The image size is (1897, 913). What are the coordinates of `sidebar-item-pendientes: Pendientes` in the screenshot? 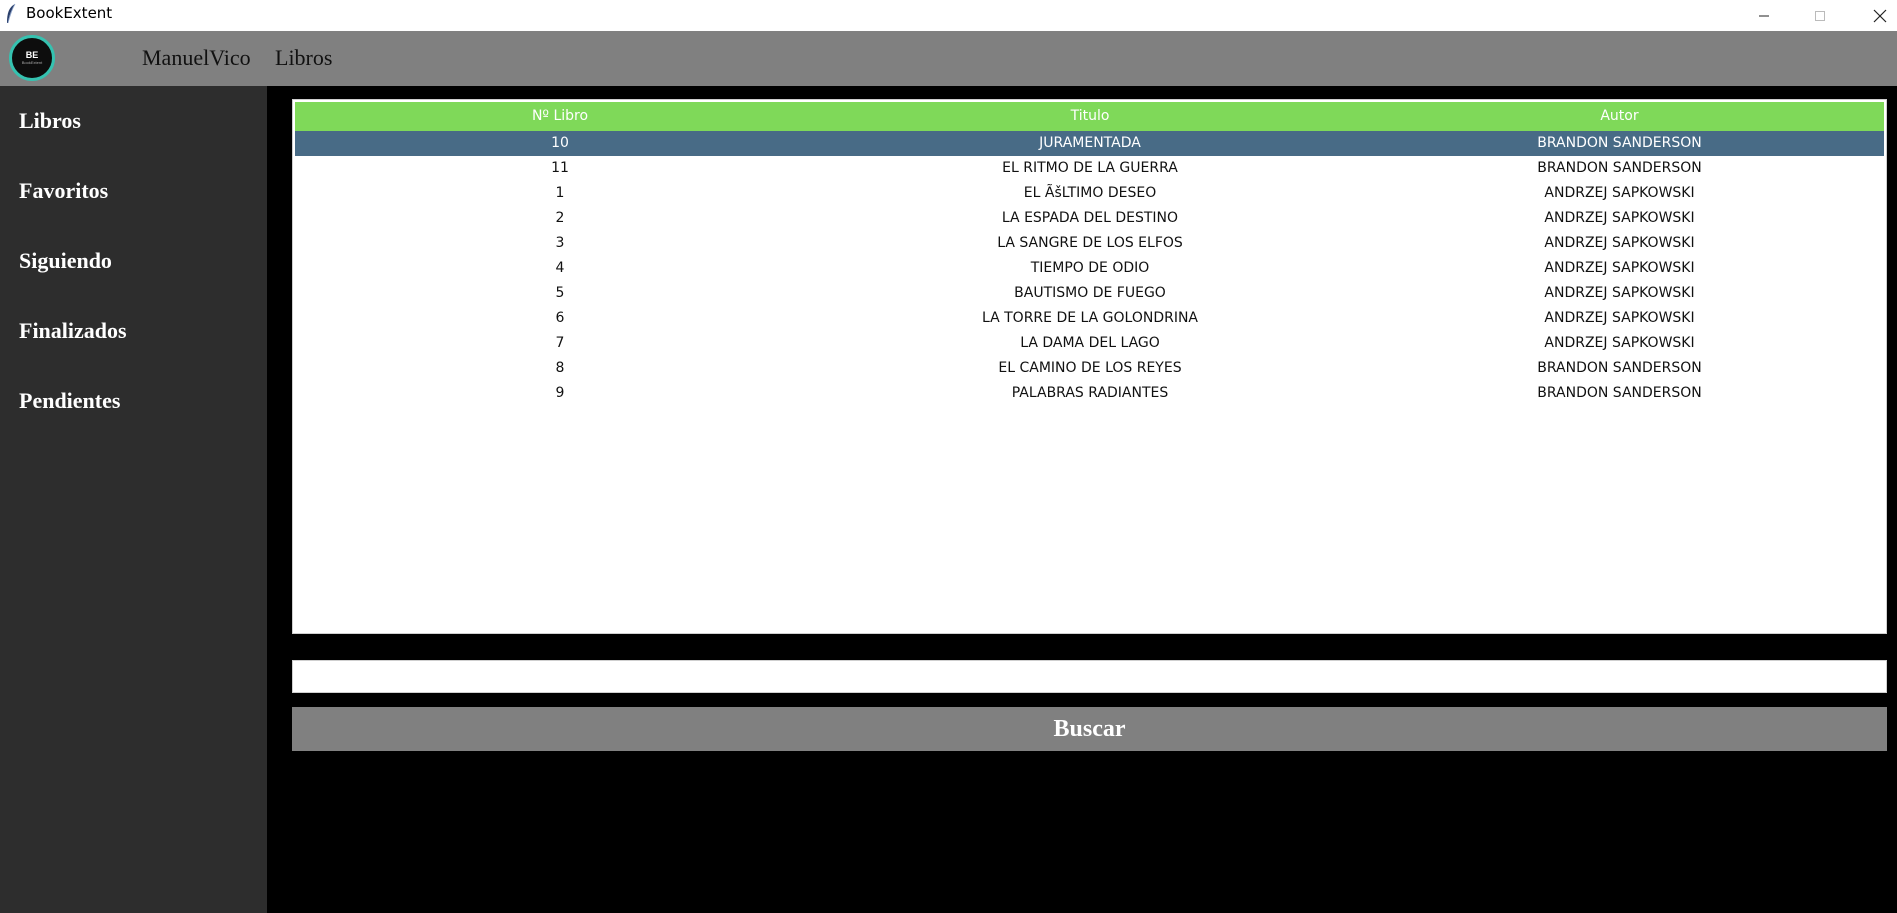 It's located at (69, 401).